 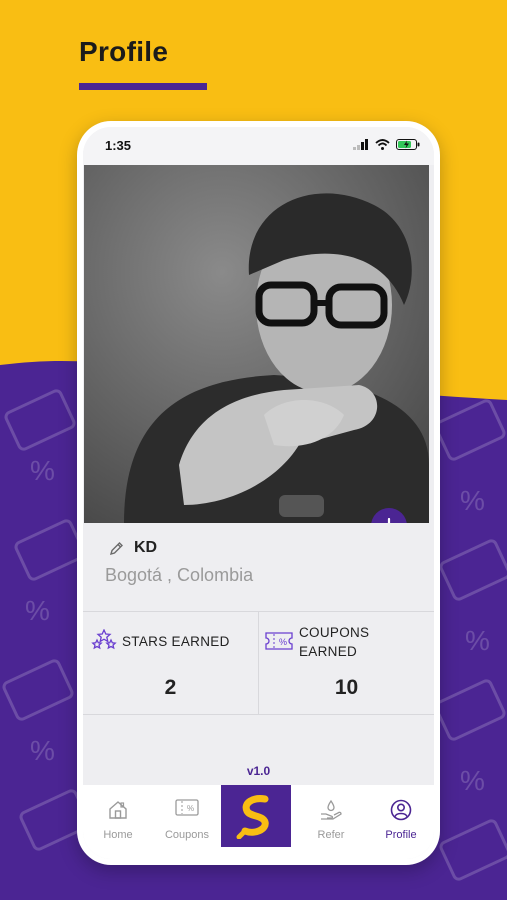 I want to click on nav-item-home: Home, so click(x=118, y=822).